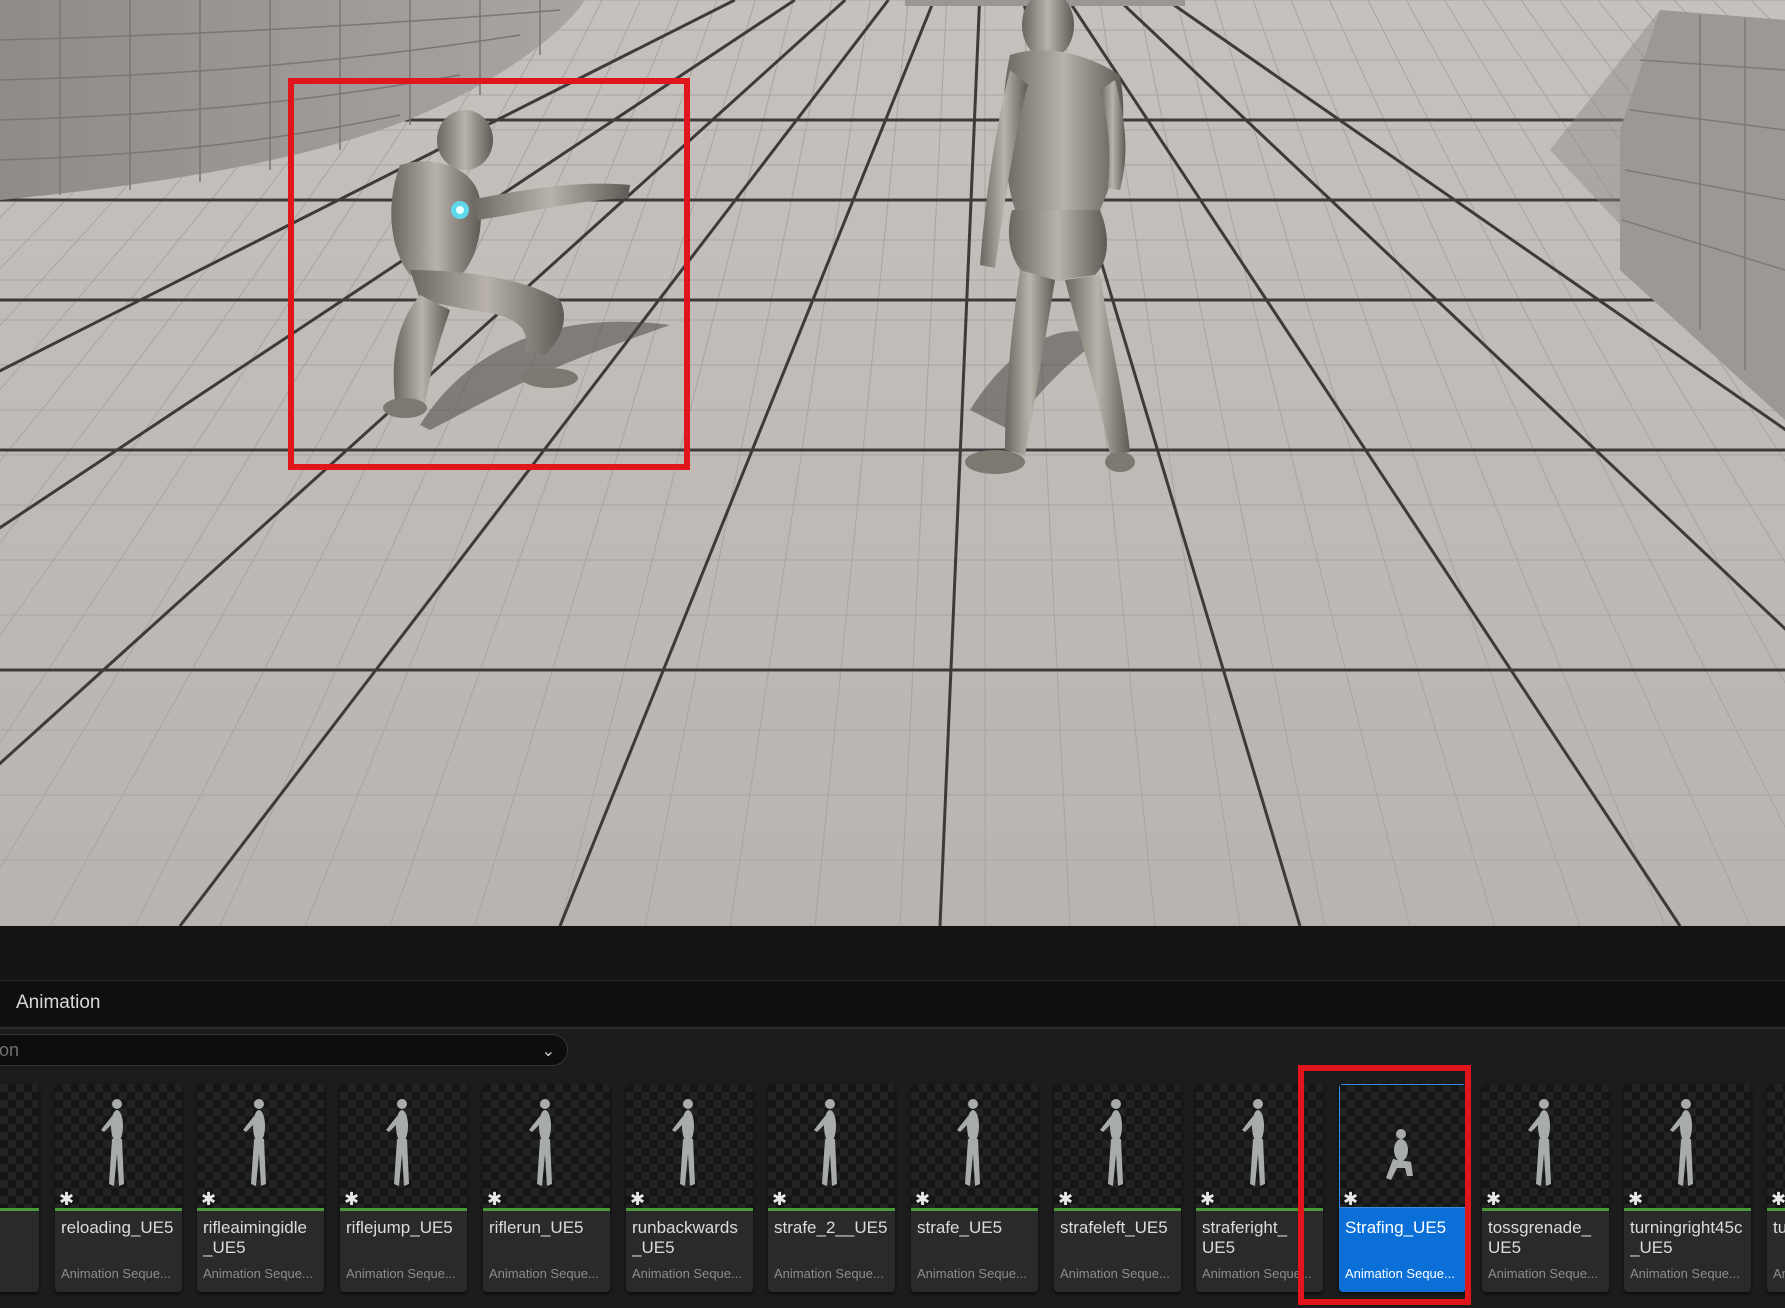 The image size is (1785, 1308). I want to click on chevron-down-icon: ⌄, so click(548, 1051).